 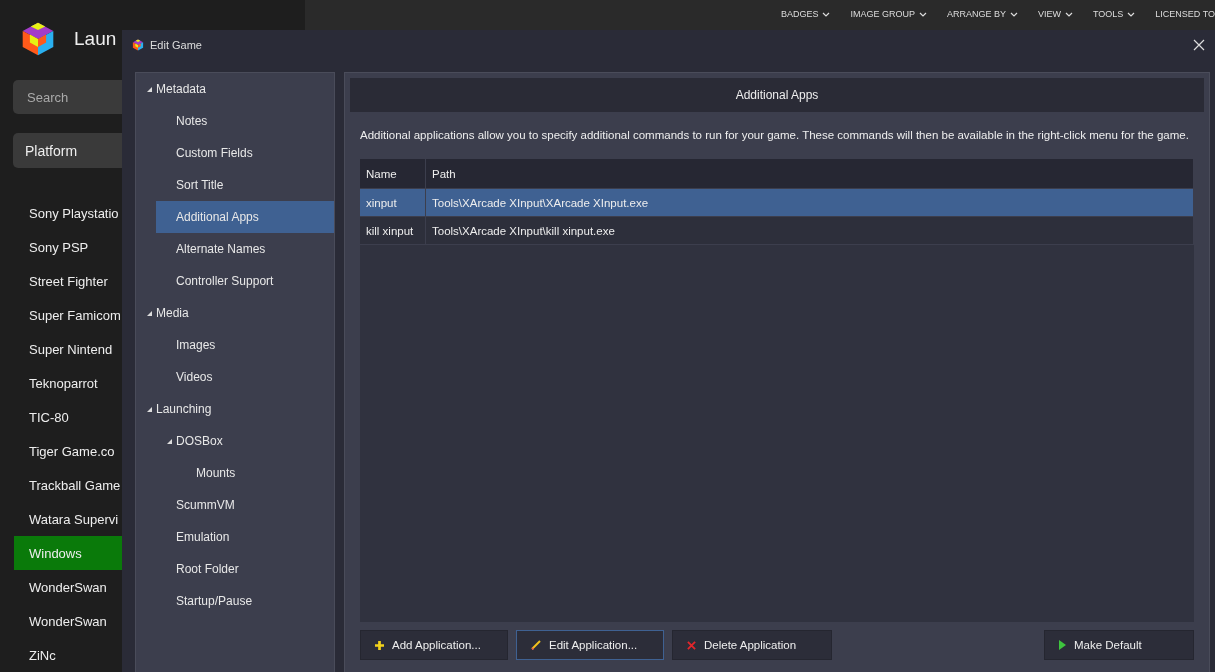 What do you see at coordinates (691, 645) in the screenshot?
I see `cross-icon` at bounding box center [691, 645].